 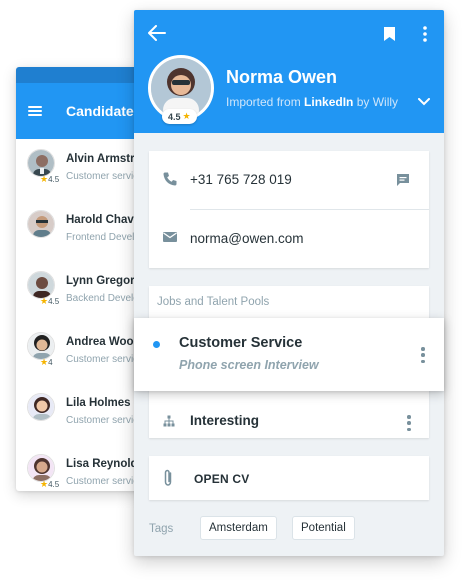 I want to click on candidate-rating: ★4, so click(x=46, y=362).